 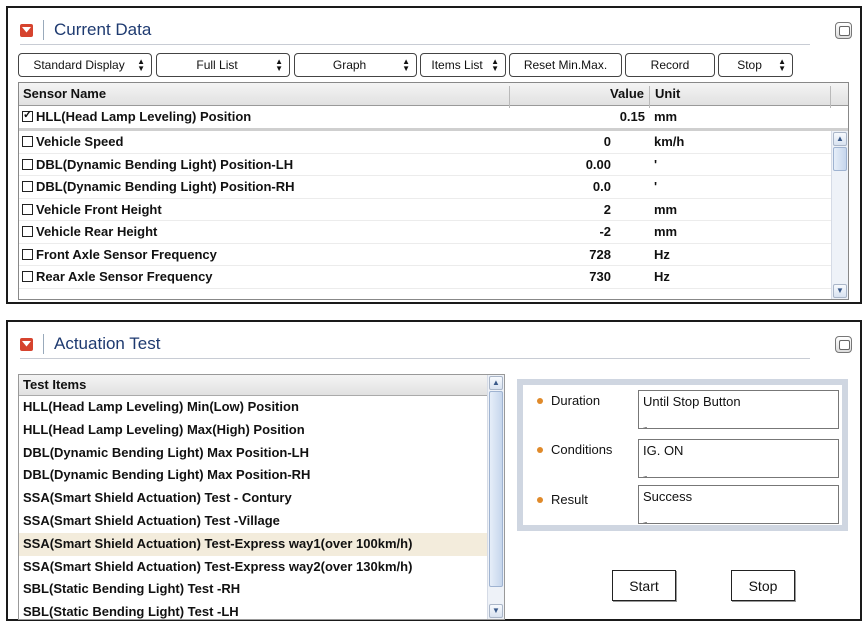 I want to click on table-row: Vehicle Front Height 2 mm, so click(x=425, y=210).